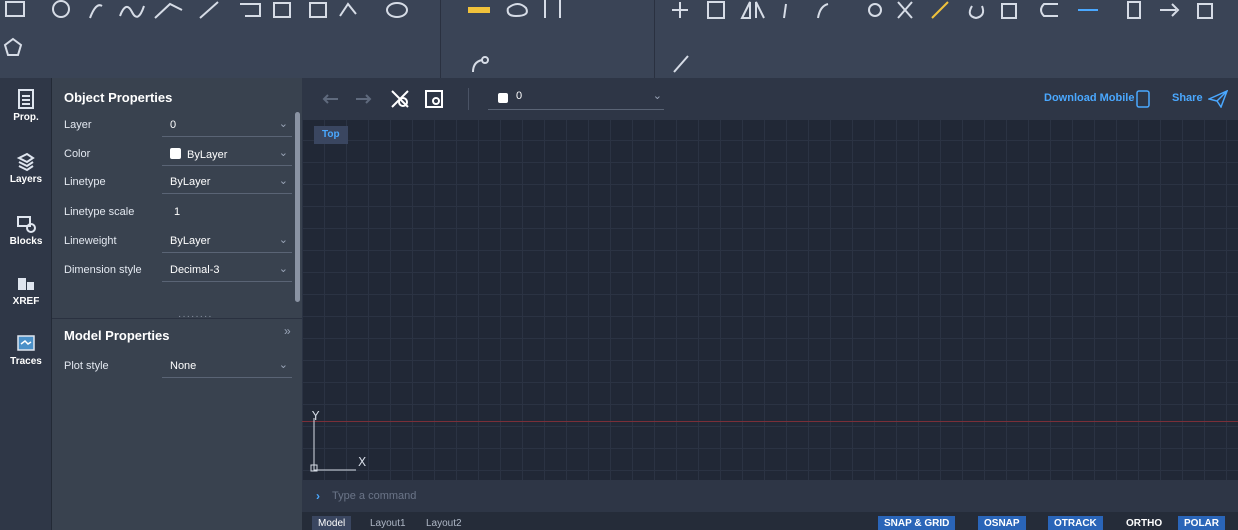 Image resolution: width=1238 pixels, height=530 pixels. What do you see at coordinates (434, 99) in the screenshot?
I see `zoom-window-icon` at bounding box center [434, 99].